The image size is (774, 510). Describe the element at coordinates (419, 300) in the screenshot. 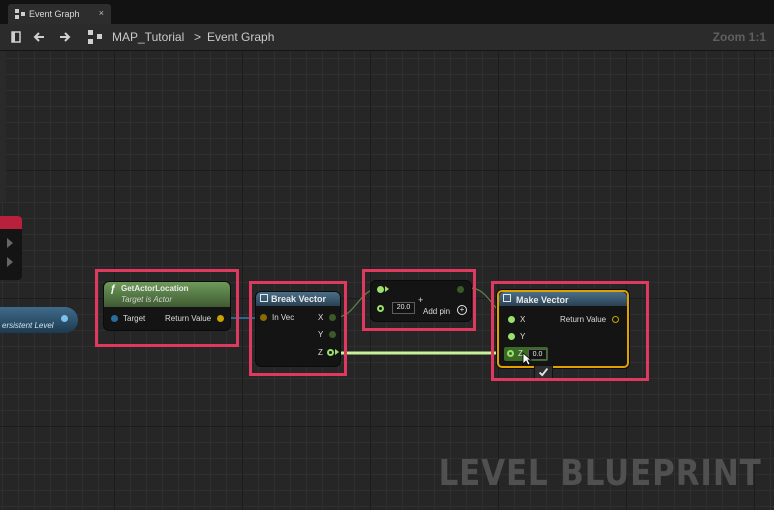

I see `highlight-add-node` at that location.